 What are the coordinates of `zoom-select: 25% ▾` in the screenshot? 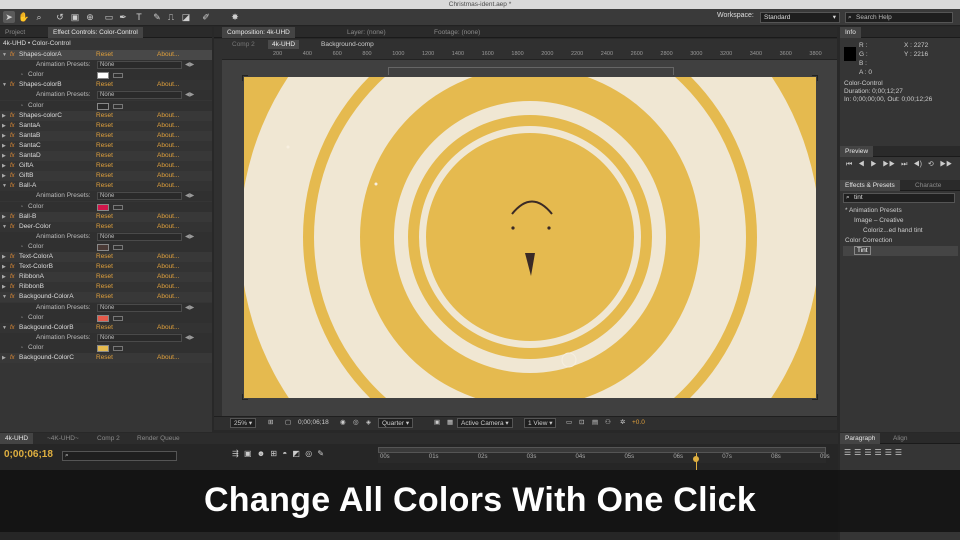 It's located at (243, 423).